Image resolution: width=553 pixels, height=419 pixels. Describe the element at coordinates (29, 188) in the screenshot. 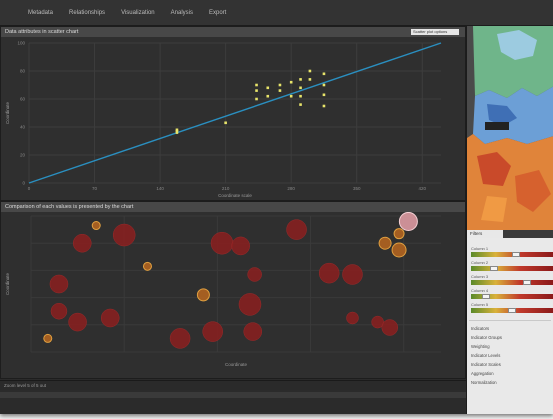

I see `x-tick-label: 0` at that location.